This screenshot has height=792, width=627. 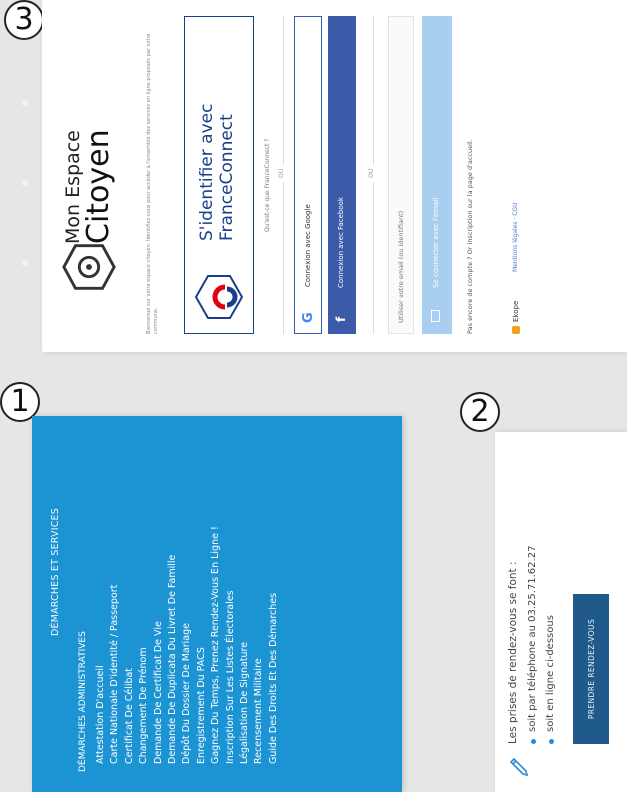 What do you see at coordinates (231, 604) in the screenshot?
I see `menu-item: Inscription Sur Les Listes Électorales` at bounding box center [231, 604].